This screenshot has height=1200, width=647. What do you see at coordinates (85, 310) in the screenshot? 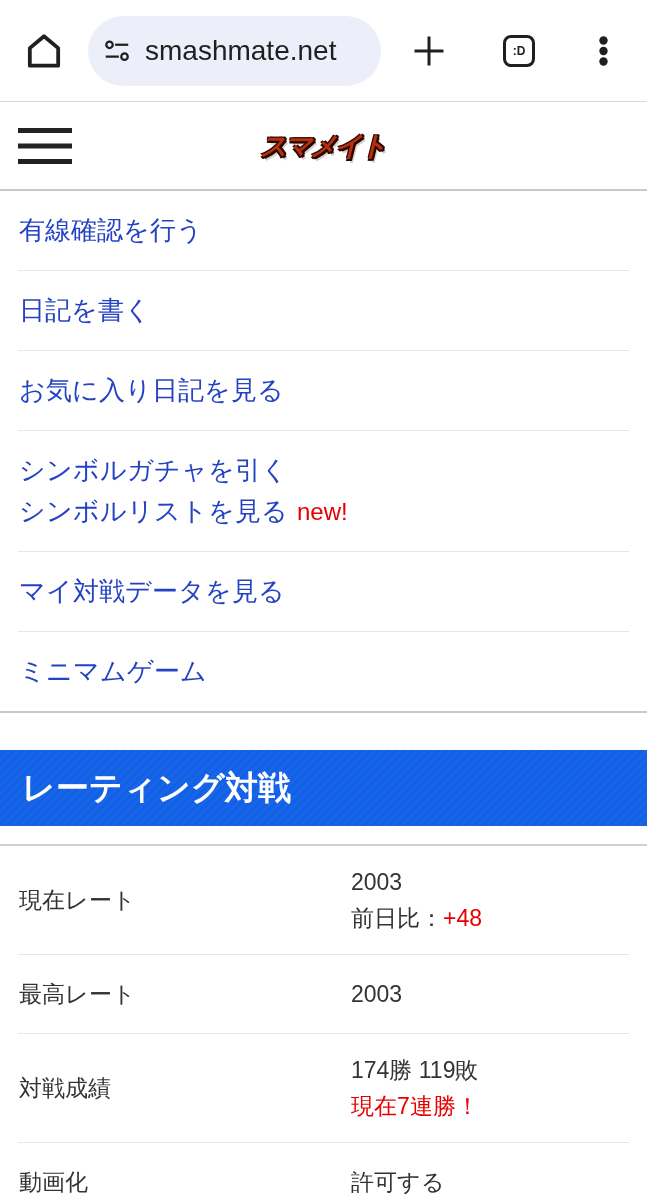
I see `menu-link: 日記を書く` at bounding box center [85, 310].